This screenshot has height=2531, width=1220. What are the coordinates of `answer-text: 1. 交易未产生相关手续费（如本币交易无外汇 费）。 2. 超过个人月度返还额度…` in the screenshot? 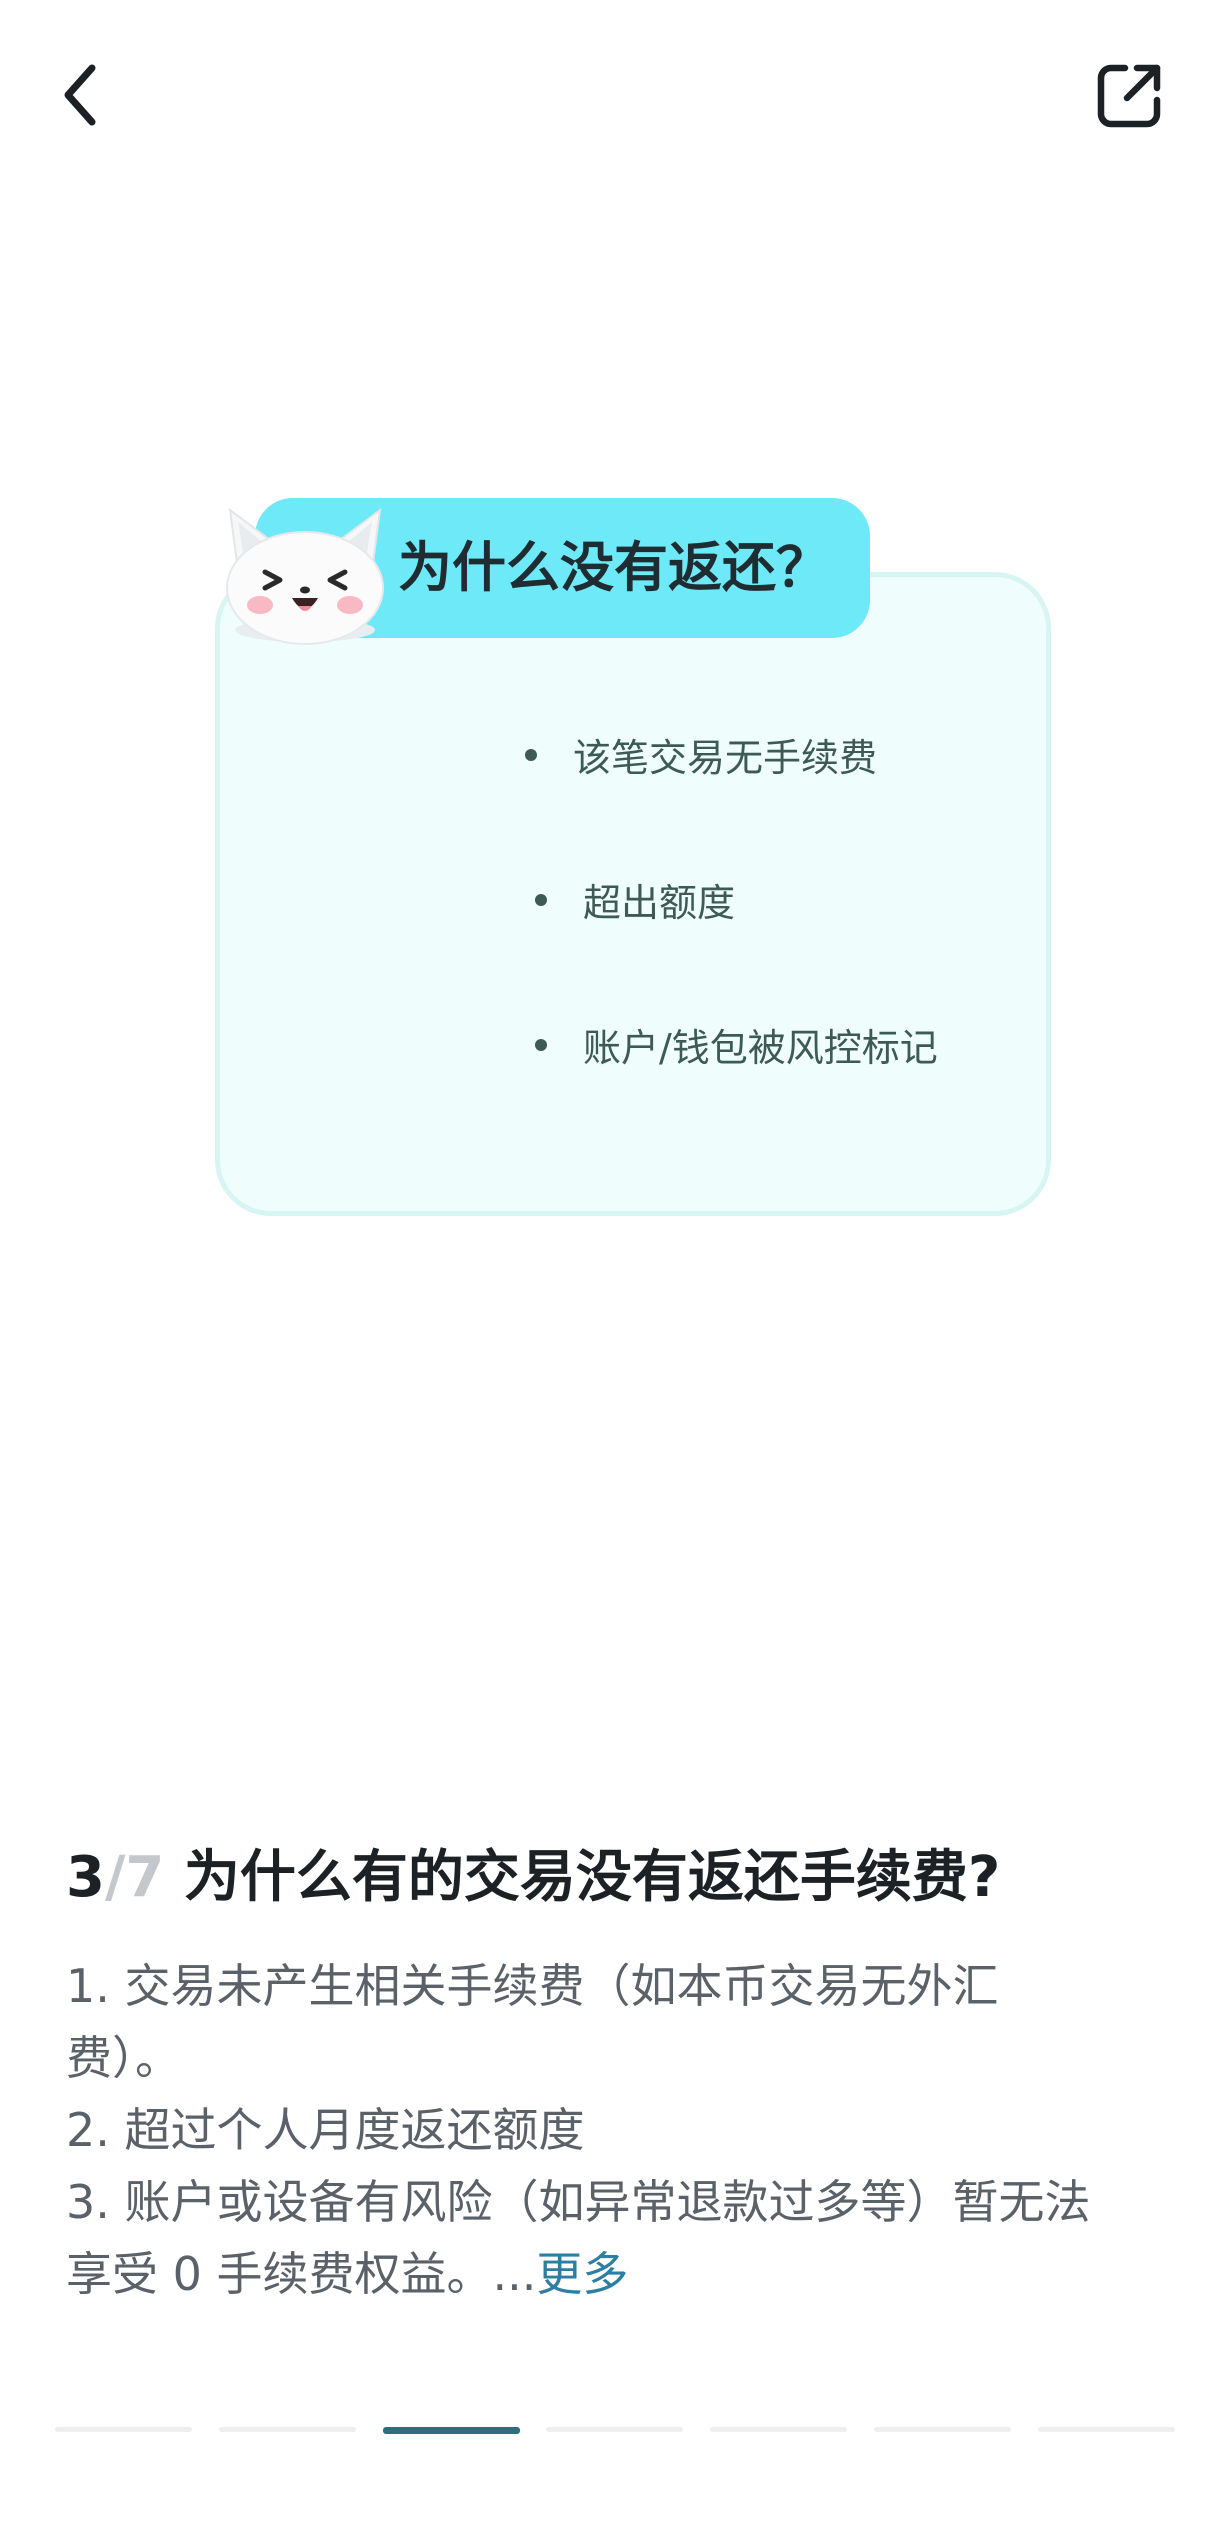 It's located at (621, 2130).